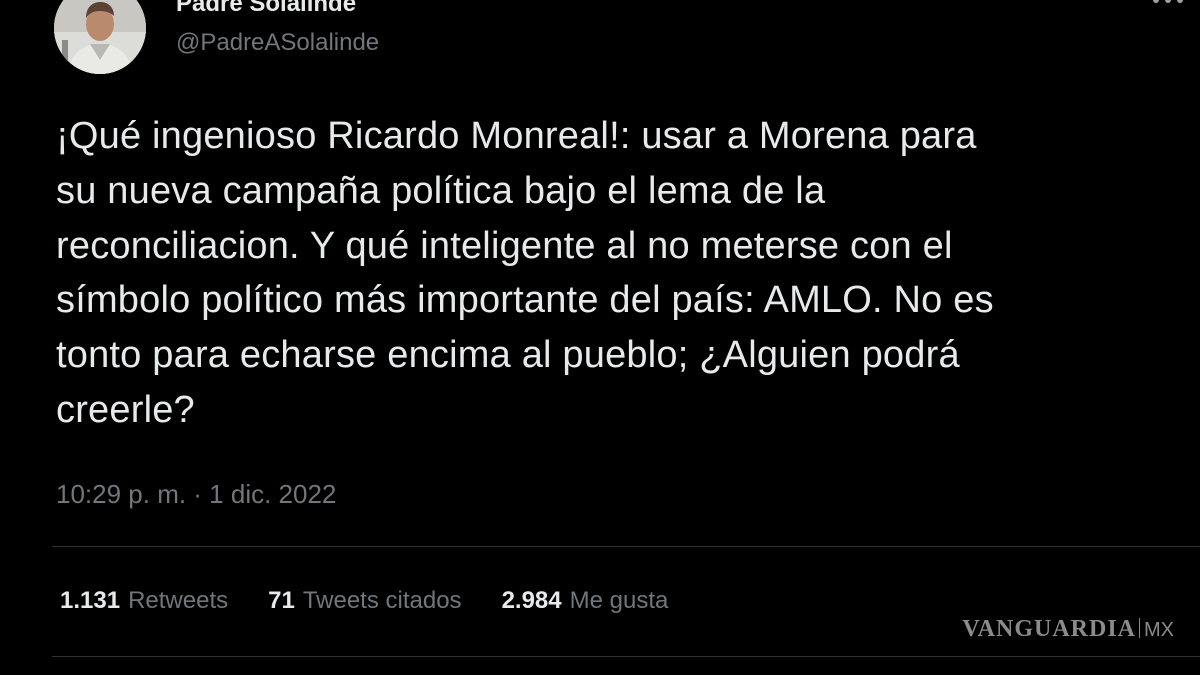 The width and height of the screenshot is (1200, 675). Describe the element at coordinates (1168, 5) in the screenshot. I see `more-options-icon` at that location.